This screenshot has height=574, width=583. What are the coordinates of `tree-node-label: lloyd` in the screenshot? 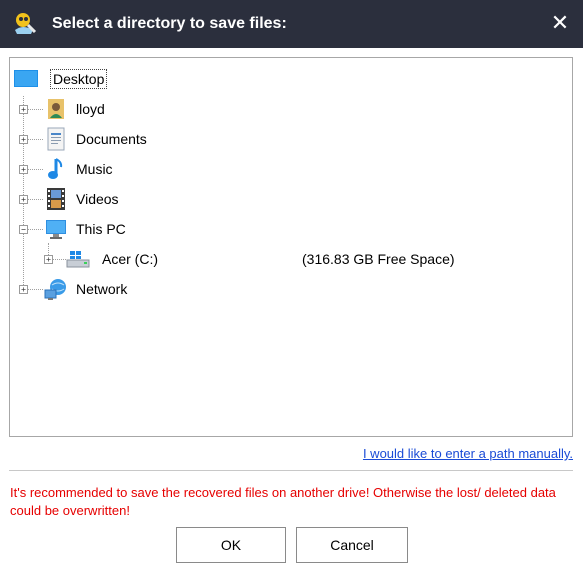 It's located at (90, 109).